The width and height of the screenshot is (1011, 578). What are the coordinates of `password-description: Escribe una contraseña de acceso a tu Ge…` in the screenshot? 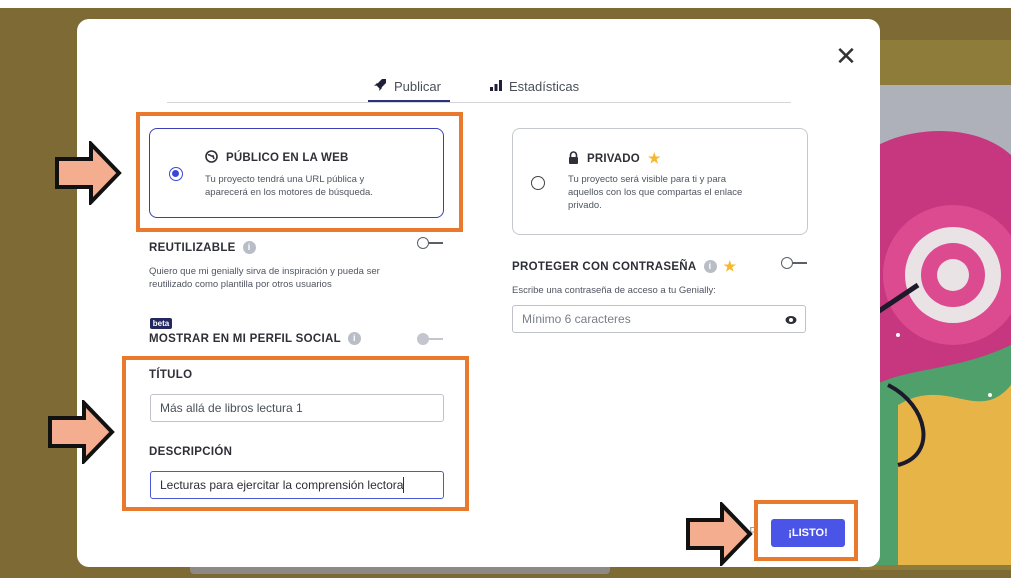 It's located at (614, 290).